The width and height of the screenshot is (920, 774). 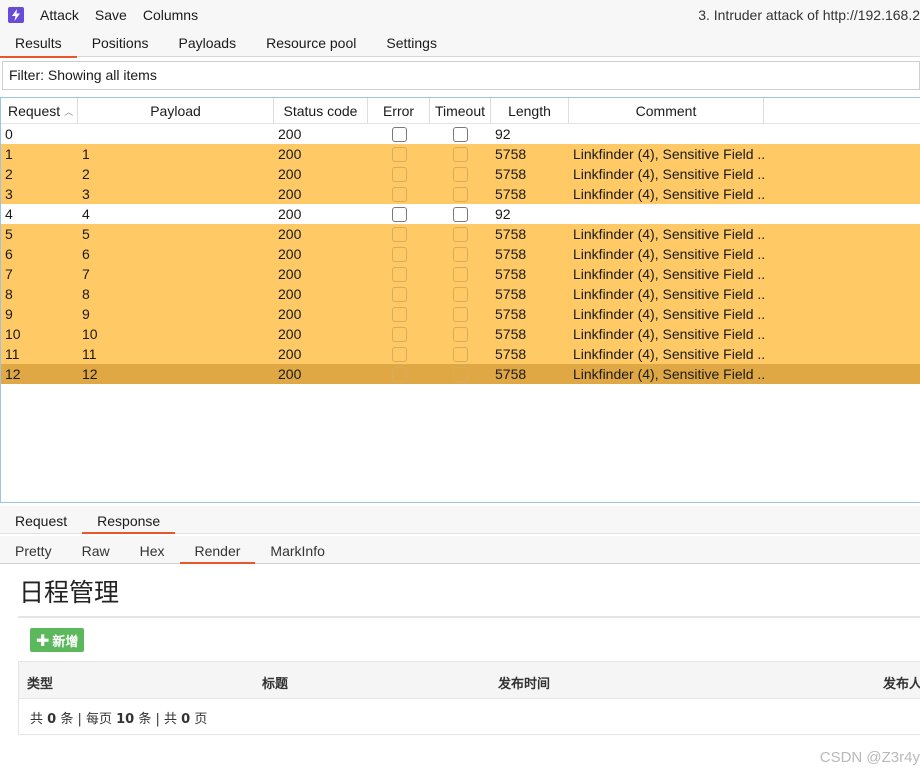 What do you see at coordinates (399, 111) in the screenshot?
I see `column-header-error: Error` at bounding box center [399, 111].